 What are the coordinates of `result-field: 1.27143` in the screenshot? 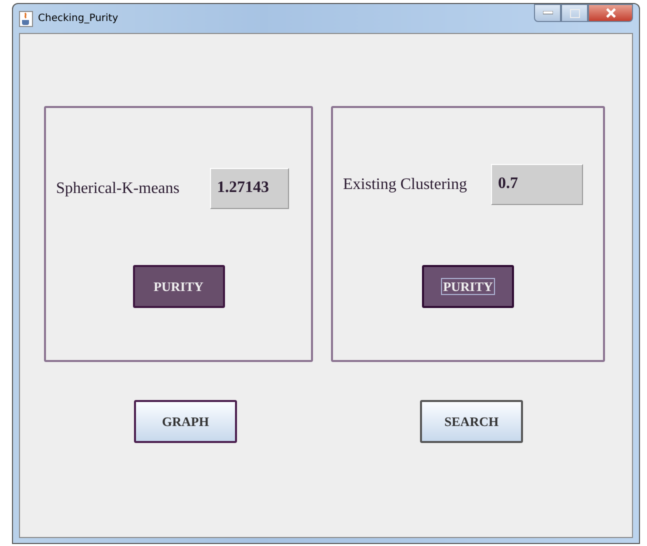 It's located at (249, 188).